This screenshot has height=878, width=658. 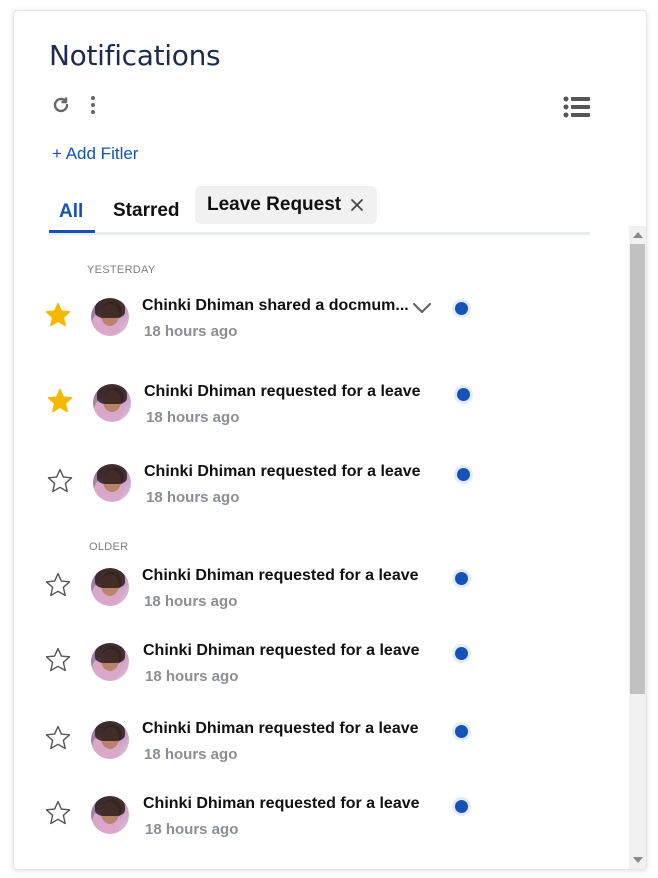 I want to click on section-header-older: OLDER, so click(x=109, y=547).